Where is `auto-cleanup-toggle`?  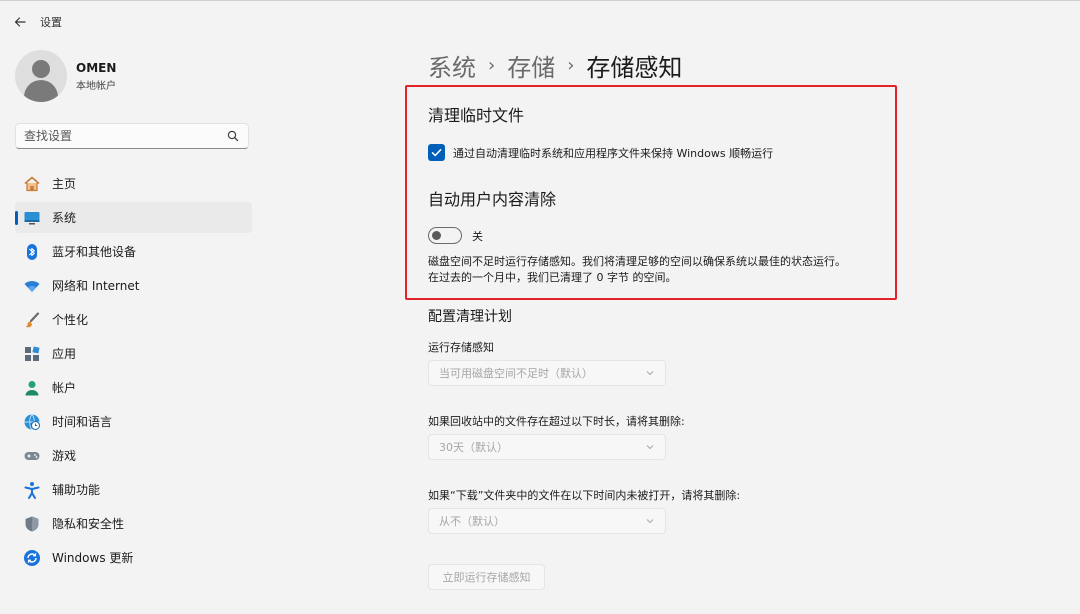 auto-cleanup-toggle is located at coordinates (445, 235).